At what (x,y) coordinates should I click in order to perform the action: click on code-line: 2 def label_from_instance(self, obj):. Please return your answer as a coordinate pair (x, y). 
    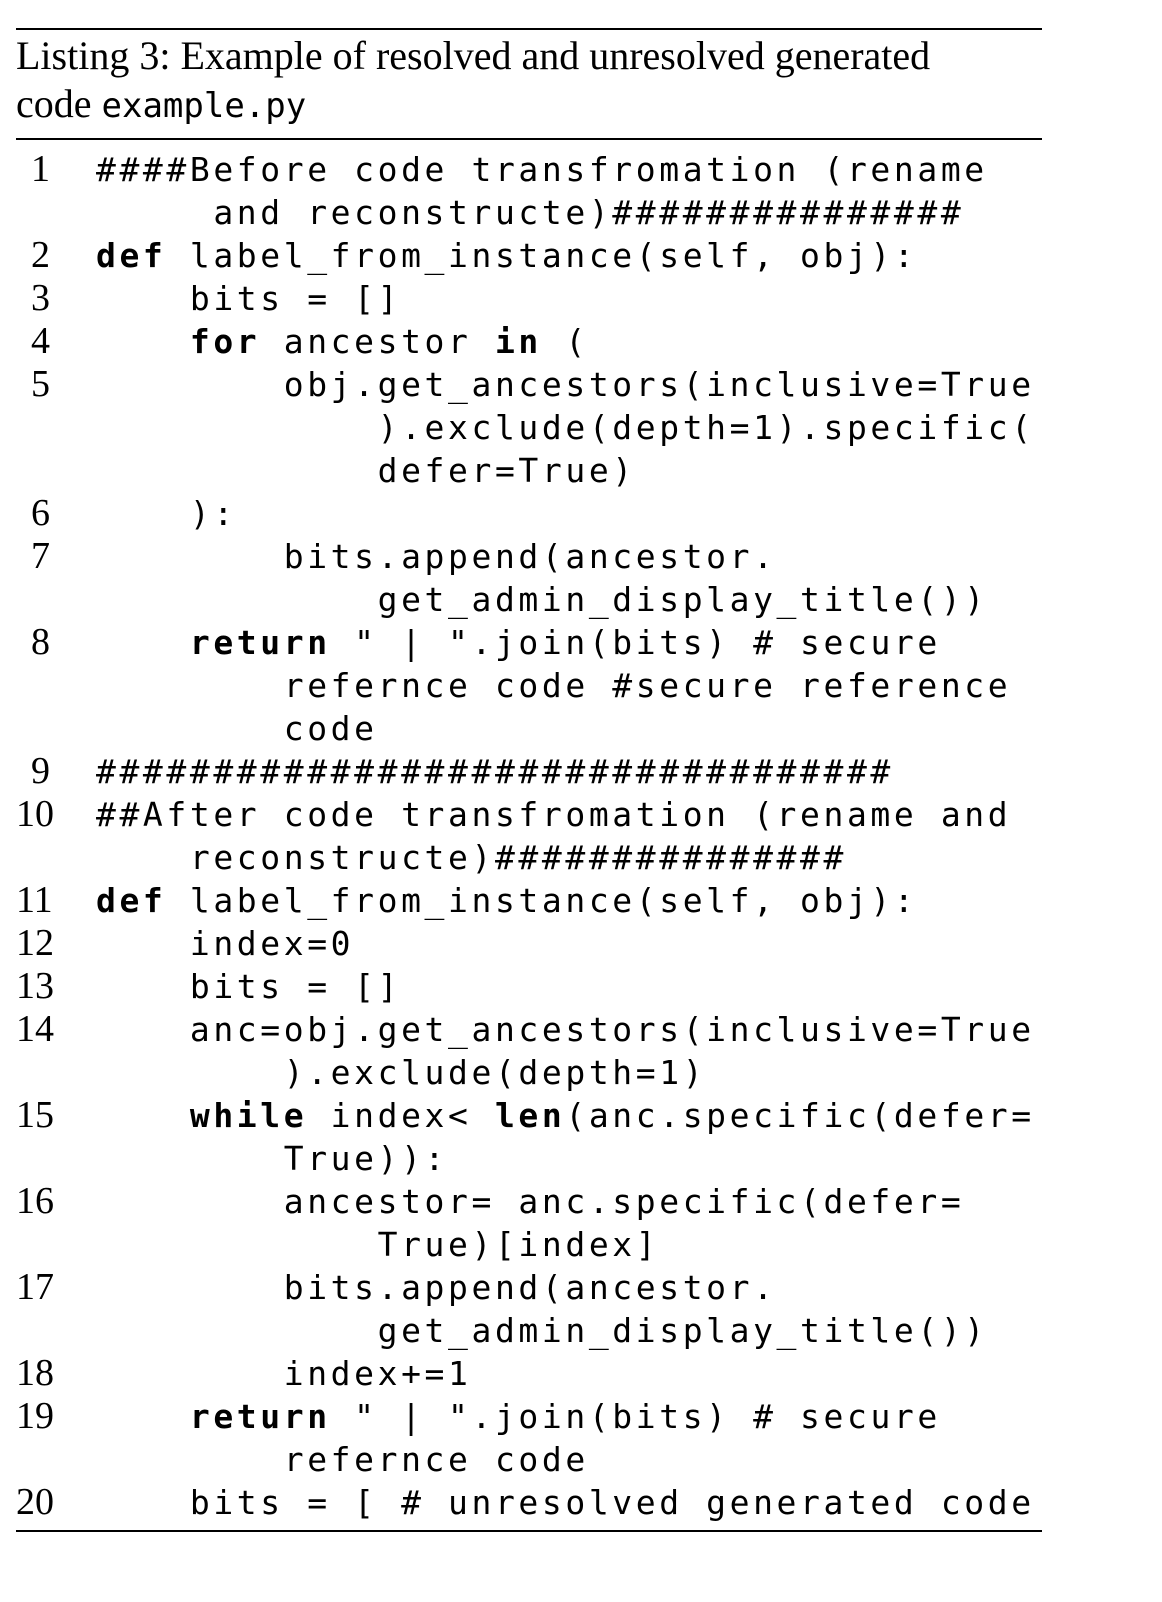
    Looking at the image, I should click on (529, 255).